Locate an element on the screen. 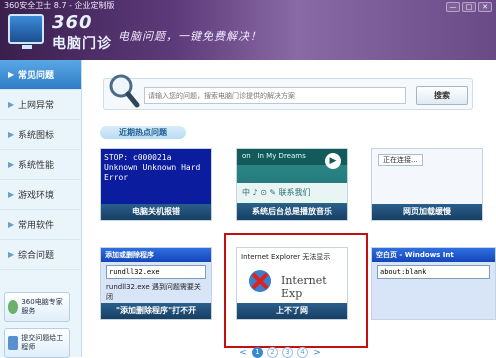 The image size is (496, 358). player-toolbar: 中 ♪ ⊙ ✎ 联系我们 is located at coordinates (292, 193).